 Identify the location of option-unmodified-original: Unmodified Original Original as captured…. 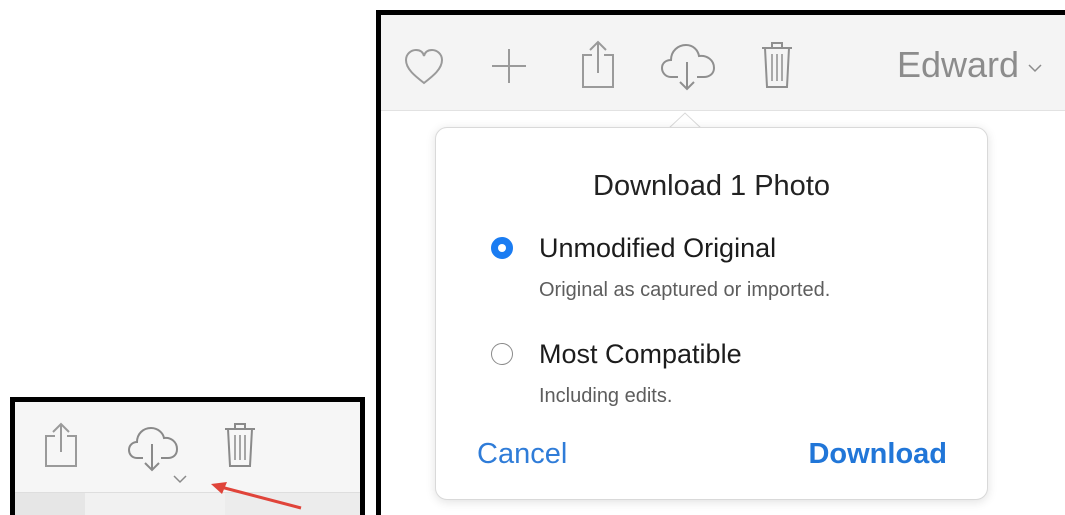
(711, 270).